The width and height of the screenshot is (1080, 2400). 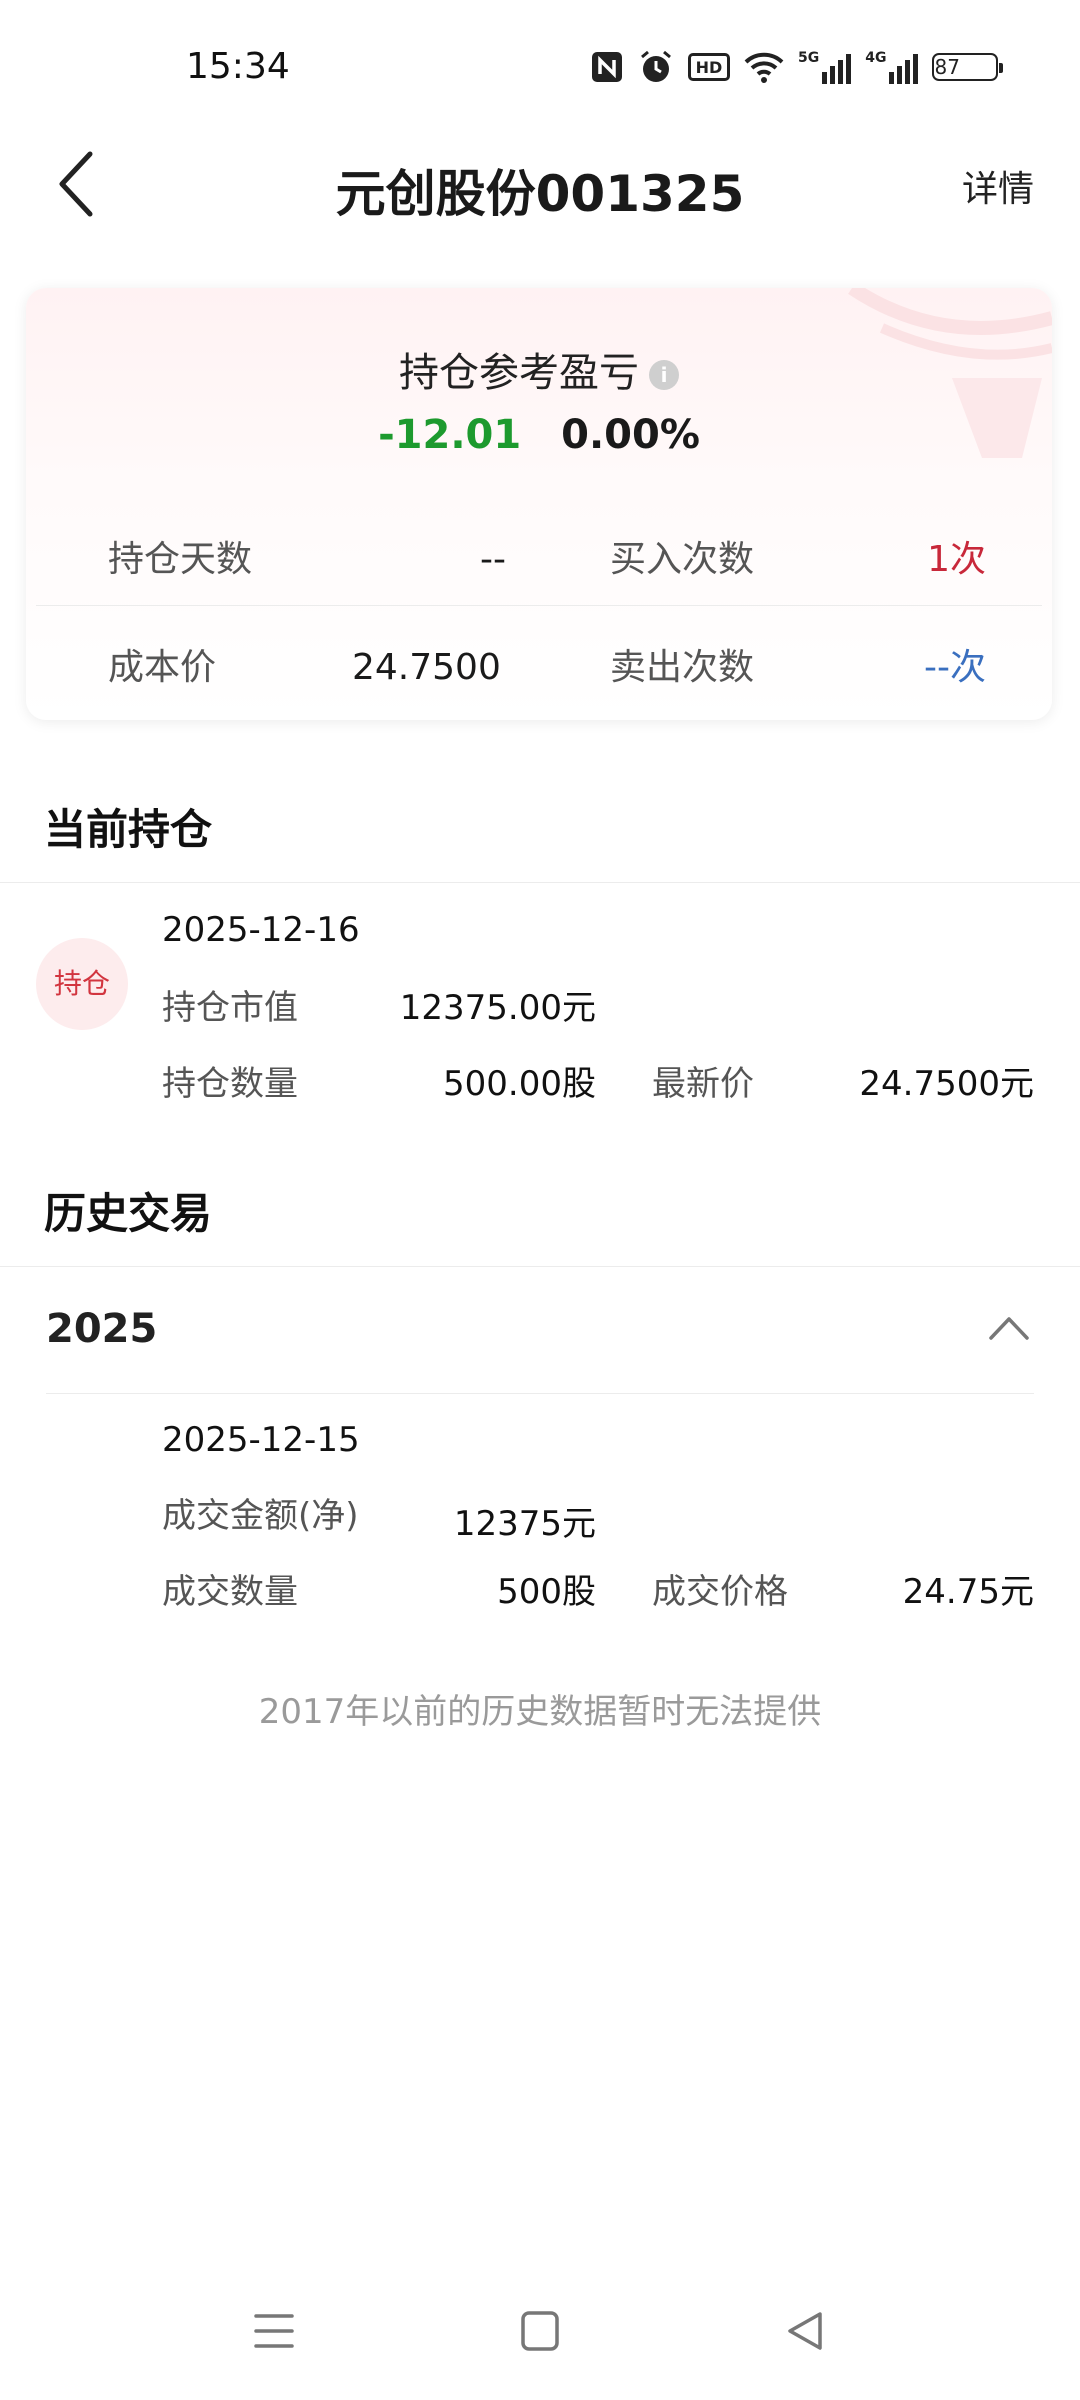 What do you see at coordinates (261, 930) in the screenshot?
I see `holding-date: 2025-12-16` at bounding box center [261, 930].